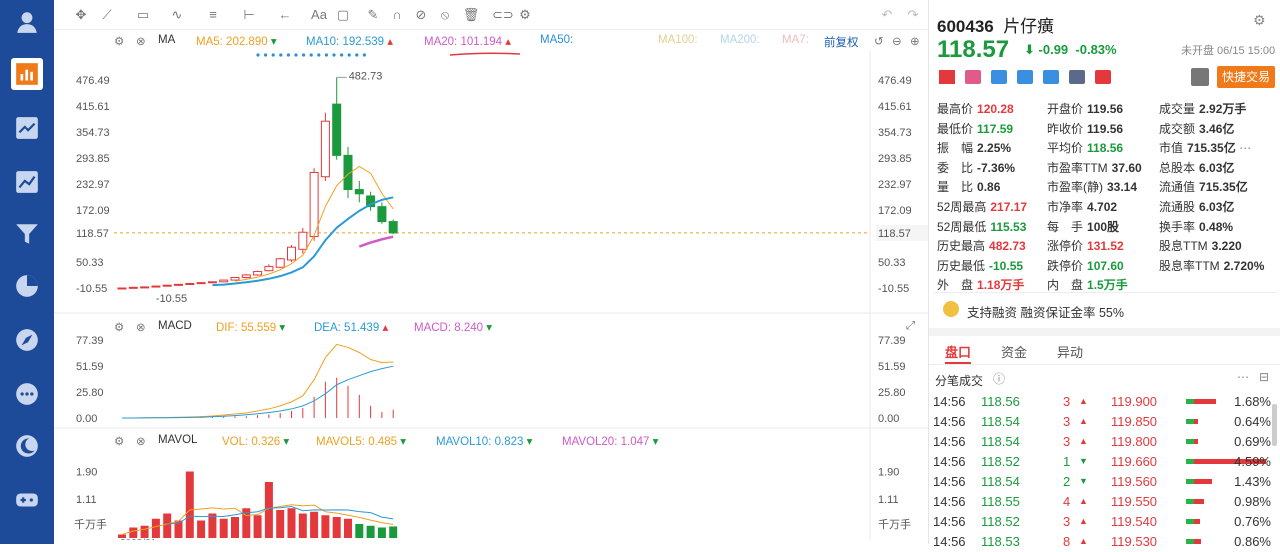 The width and height of the screenshot is (1280, 552). What do you see at coordinates (1134, 501) in the screenshot?
I see `tick-bid-price: 119.550` at bounding box center [1134, 501].